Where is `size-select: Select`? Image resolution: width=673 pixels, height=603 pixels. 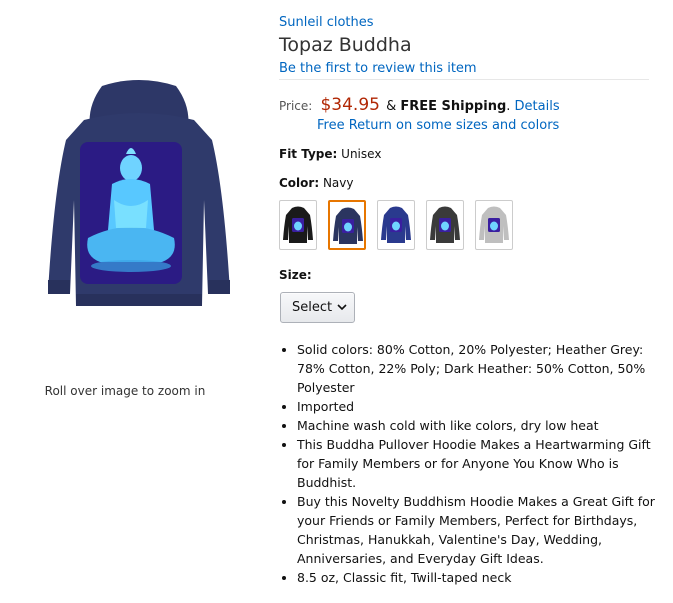
size-select: Select is located at coordinates (317, 307).